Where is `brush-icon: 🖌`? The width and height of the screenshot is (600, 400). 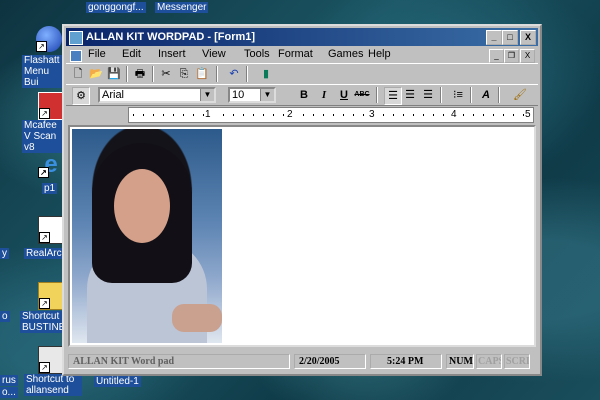
brush-icon: 🖌 is located at coordinates (520, 95).